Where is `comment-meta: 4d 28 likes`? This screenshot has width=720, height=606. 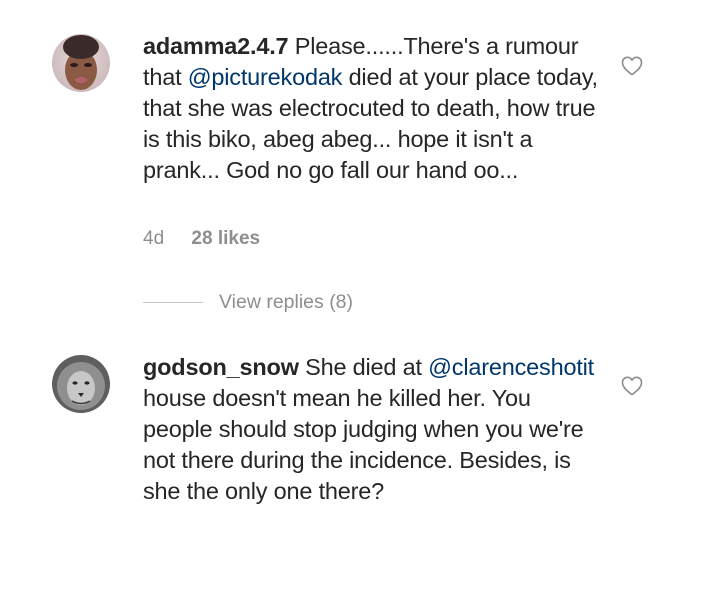
comment-meta: 4d 28 likes is located at coordinates (201, 239).